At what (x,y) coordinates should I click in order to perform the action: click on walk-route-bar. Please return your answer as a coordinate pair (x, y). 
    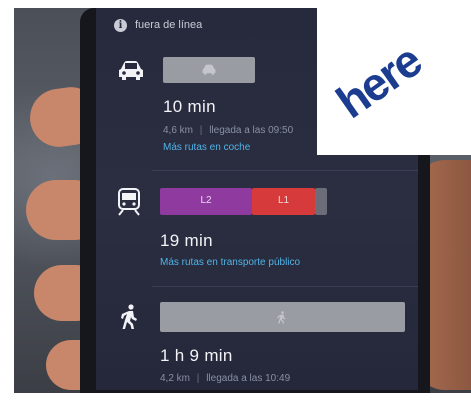
    Looking at the image, I should click on (282, 317).